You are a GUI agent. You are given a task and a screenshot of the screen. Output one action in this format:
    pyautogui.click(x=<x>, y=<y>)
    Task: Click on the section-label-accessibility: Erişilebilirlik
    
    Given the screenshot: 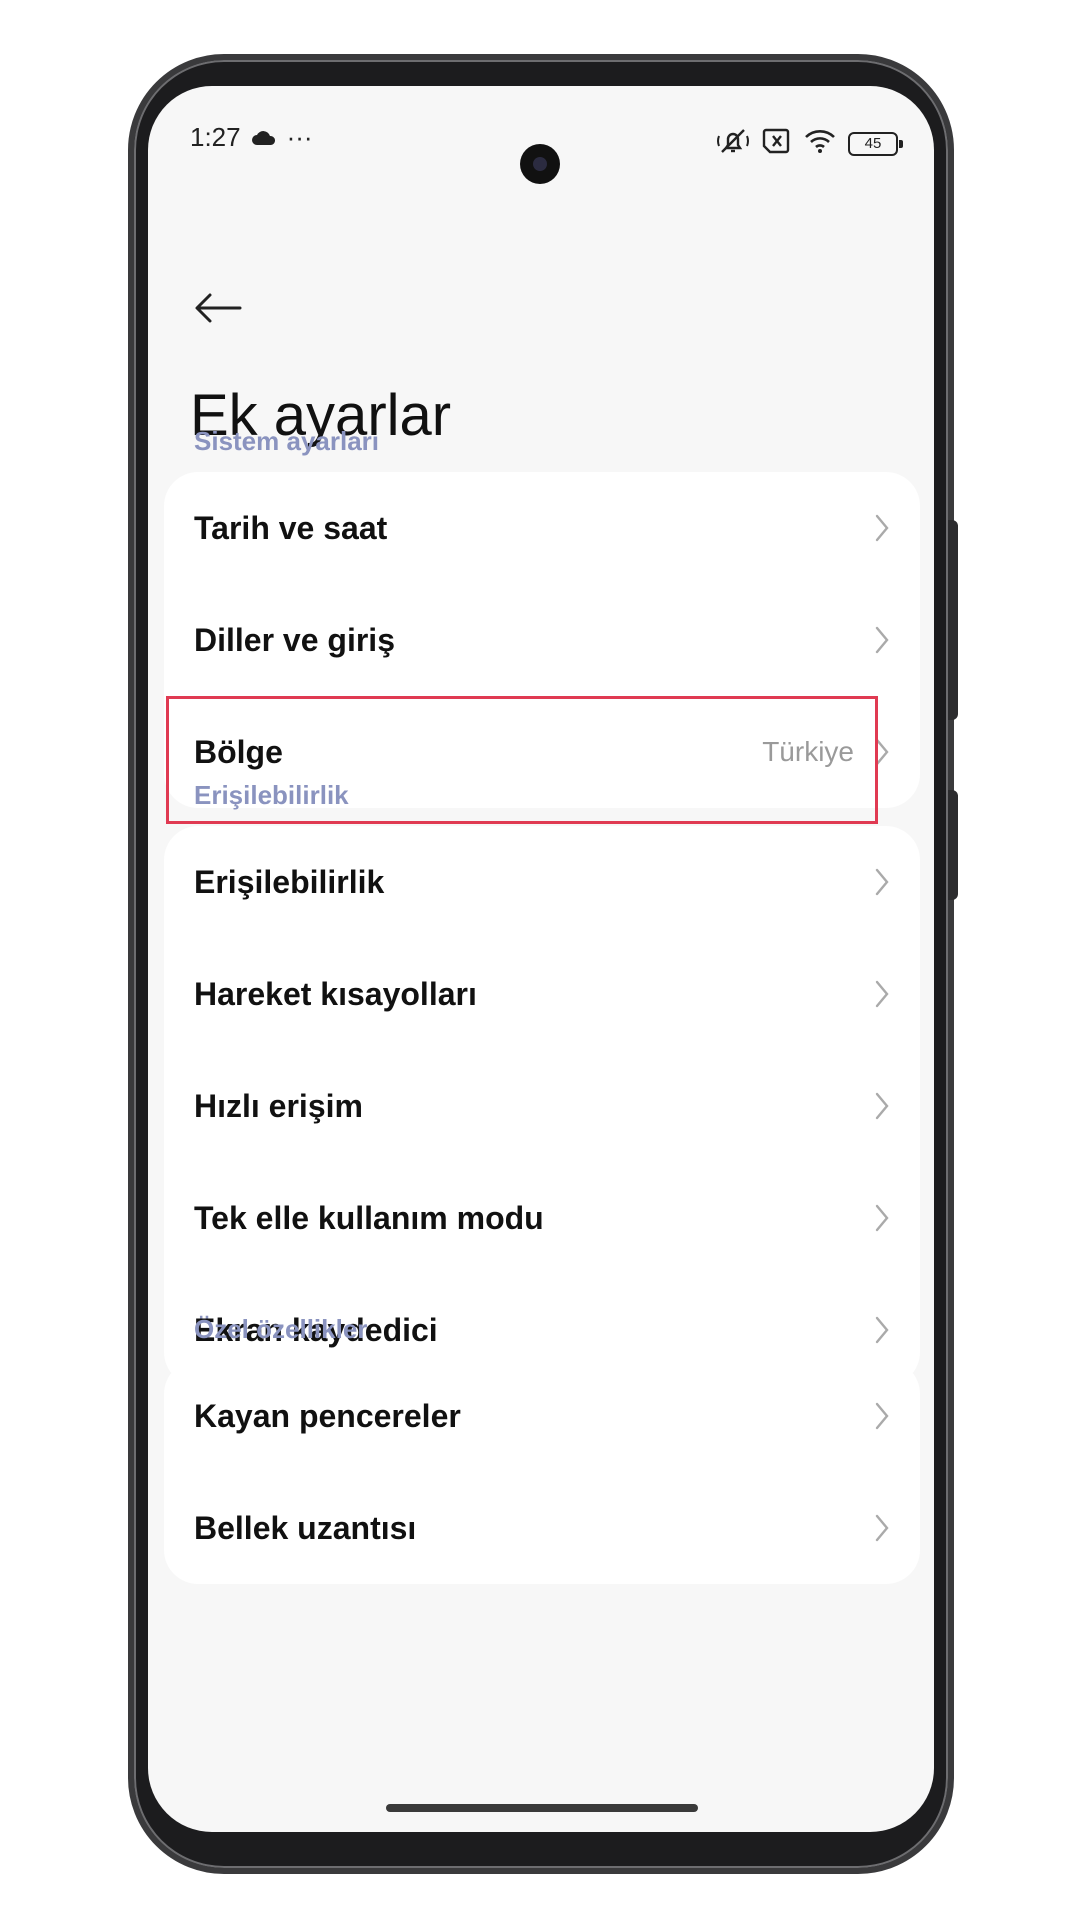 What is the action you would take?
    pyautogui.click(x=271, y=795)
    